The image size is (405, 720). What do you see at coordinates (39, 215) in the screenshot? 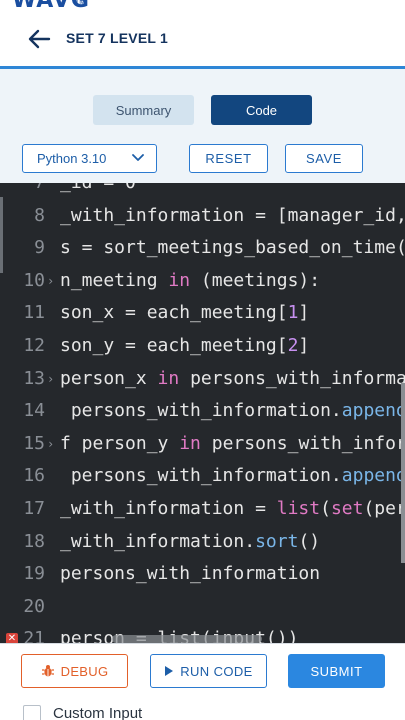
I see `line-number: 8` at bounding box center [39, 215].